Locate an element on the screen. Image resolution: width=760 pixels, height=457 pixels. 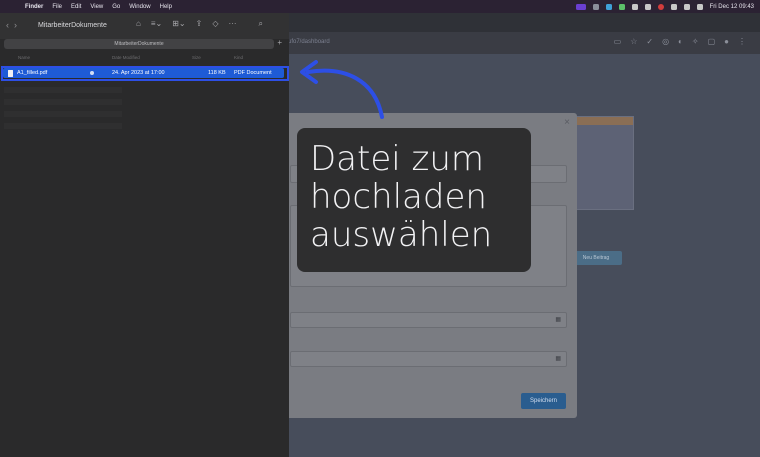
more-icon: ··· is located at coordinates (232, 24).